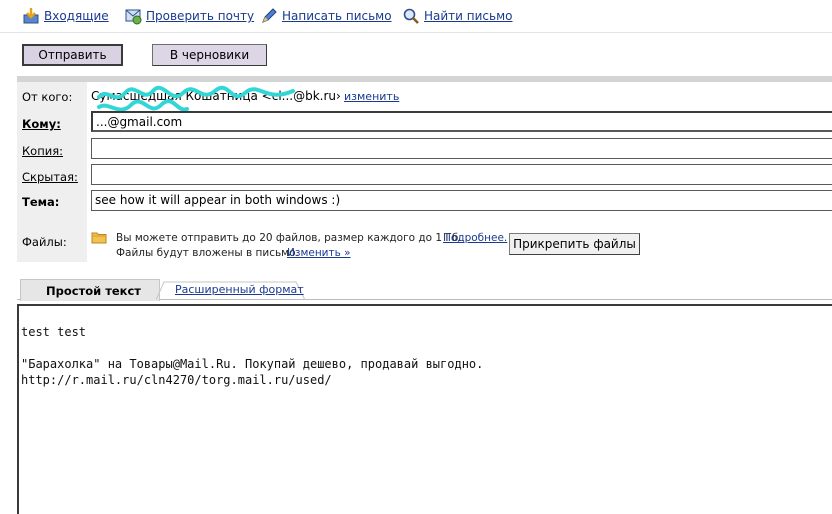  I want to click on cc-label: Копия:, so click(42, 151).